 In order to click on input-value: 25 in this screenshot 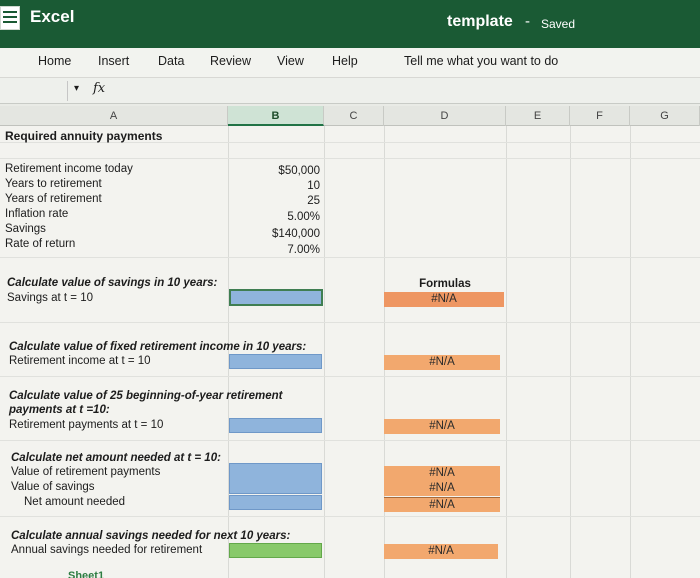, I will do `click(275, 201)`.